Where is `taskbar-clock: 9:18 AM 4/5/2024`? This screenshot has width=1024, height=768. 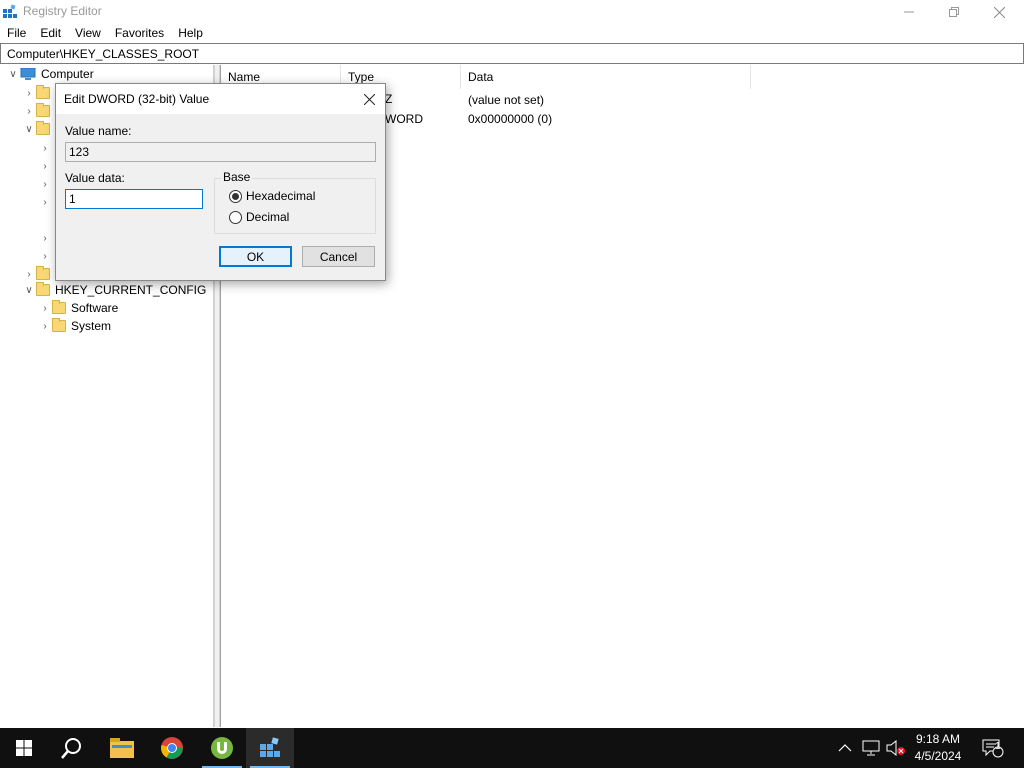
taskbar-clock: 9:18 AM 4/5/2024 is located at coordinates (938, 748).